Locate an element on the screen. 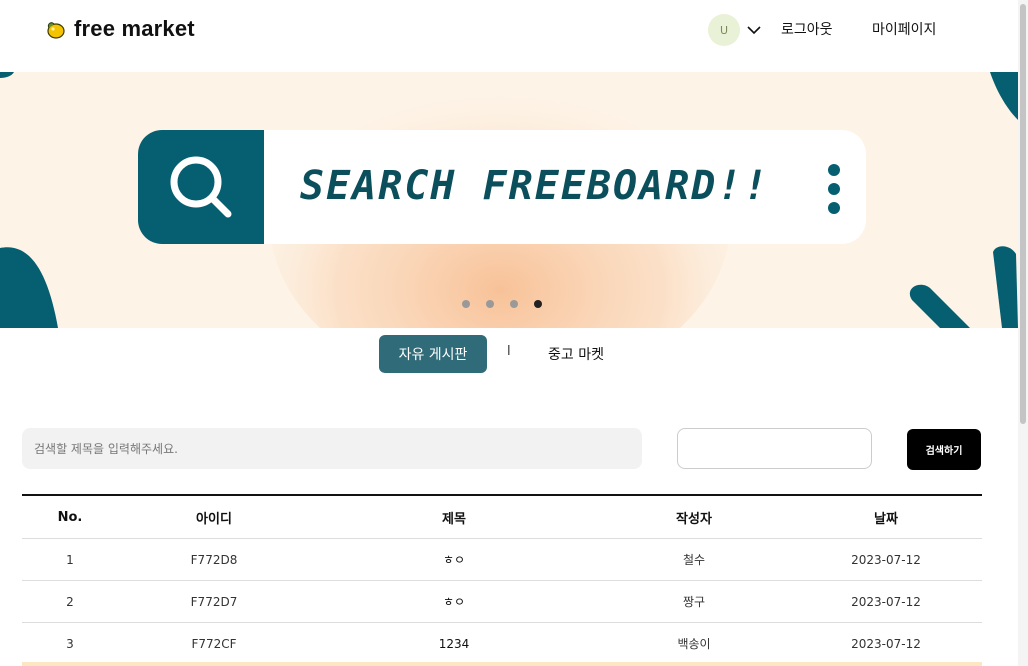 This screenshot has width=1028, height=666. logo: free market is located at coordinates (119, 29).